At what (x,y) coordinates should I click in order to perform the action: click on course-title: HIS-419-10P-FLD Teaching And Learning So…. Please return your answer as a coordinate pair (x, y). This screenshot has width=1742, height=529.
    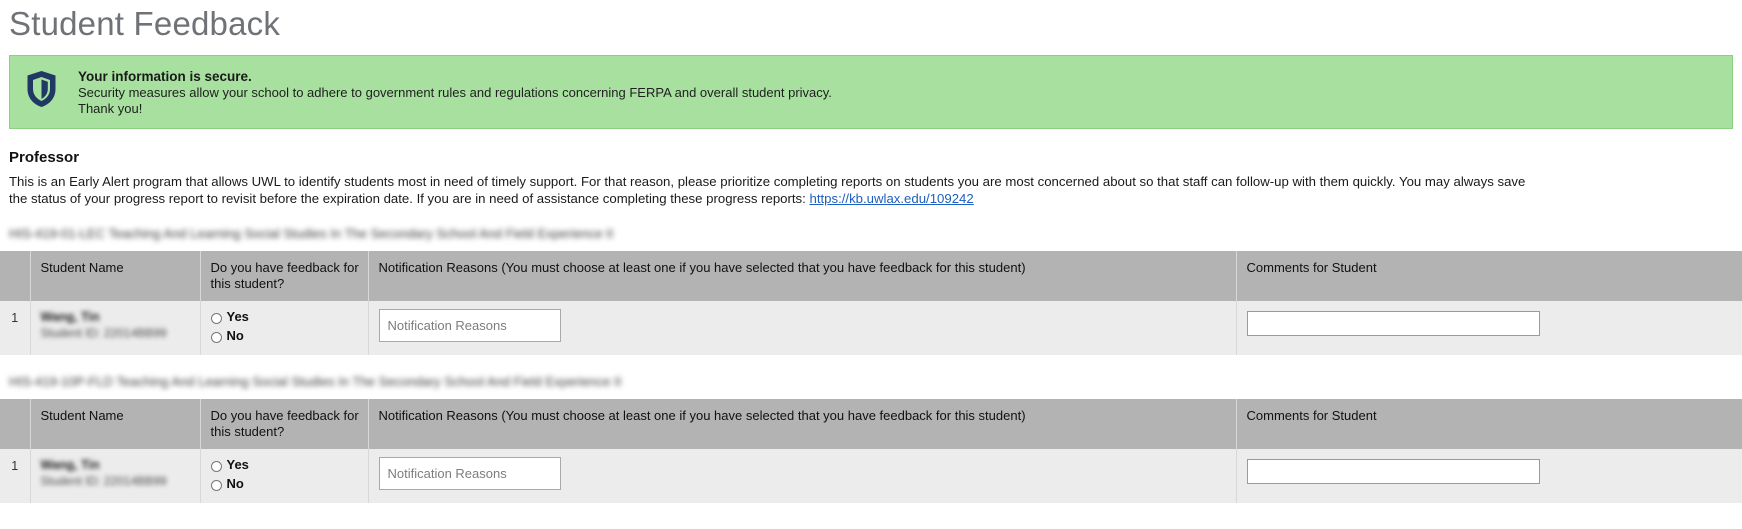
    Looking at the image, I should click on (315, 381).